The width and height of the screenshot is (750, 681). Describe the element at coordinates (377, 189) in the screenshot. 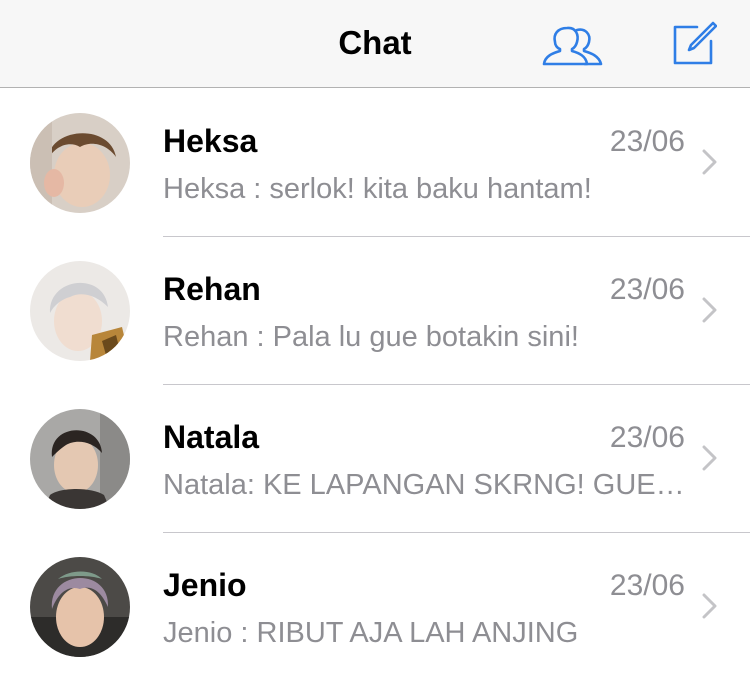

I see `chat-preview: Heksa : serlok! kita baku hantam!` at that location.